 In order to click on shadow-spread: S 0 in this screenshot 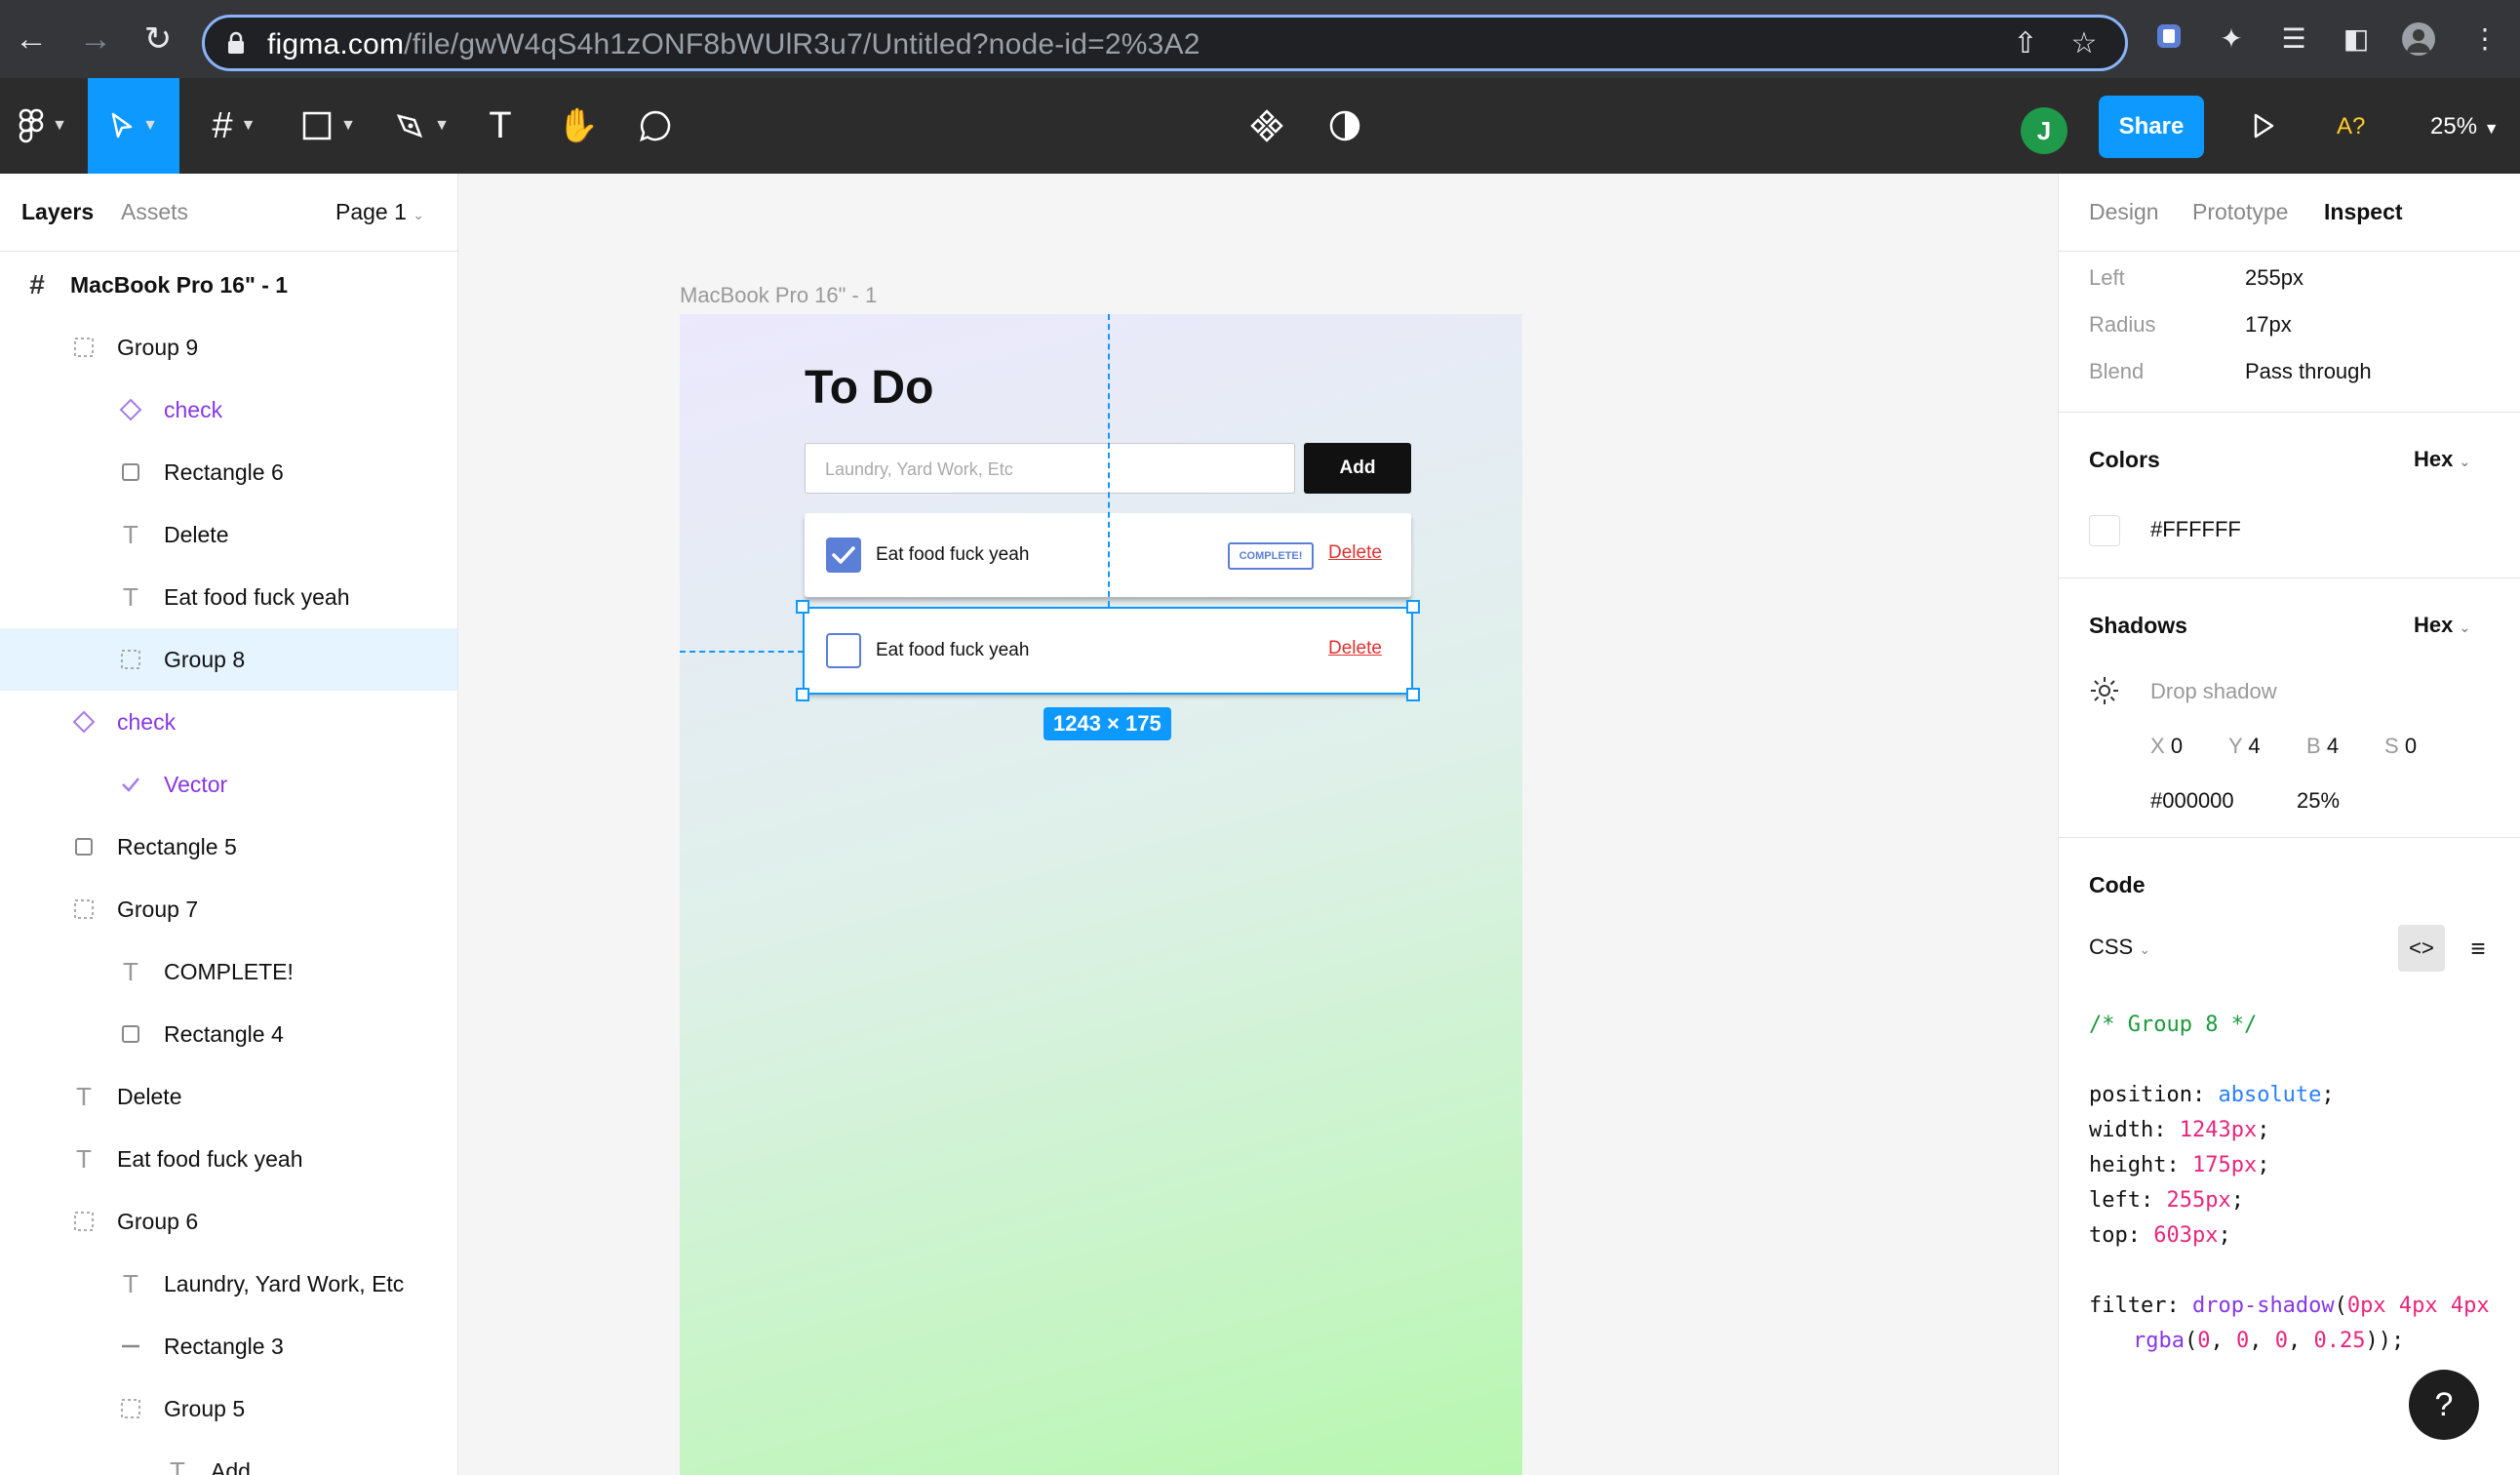, I will do `click(2400, 747)`.